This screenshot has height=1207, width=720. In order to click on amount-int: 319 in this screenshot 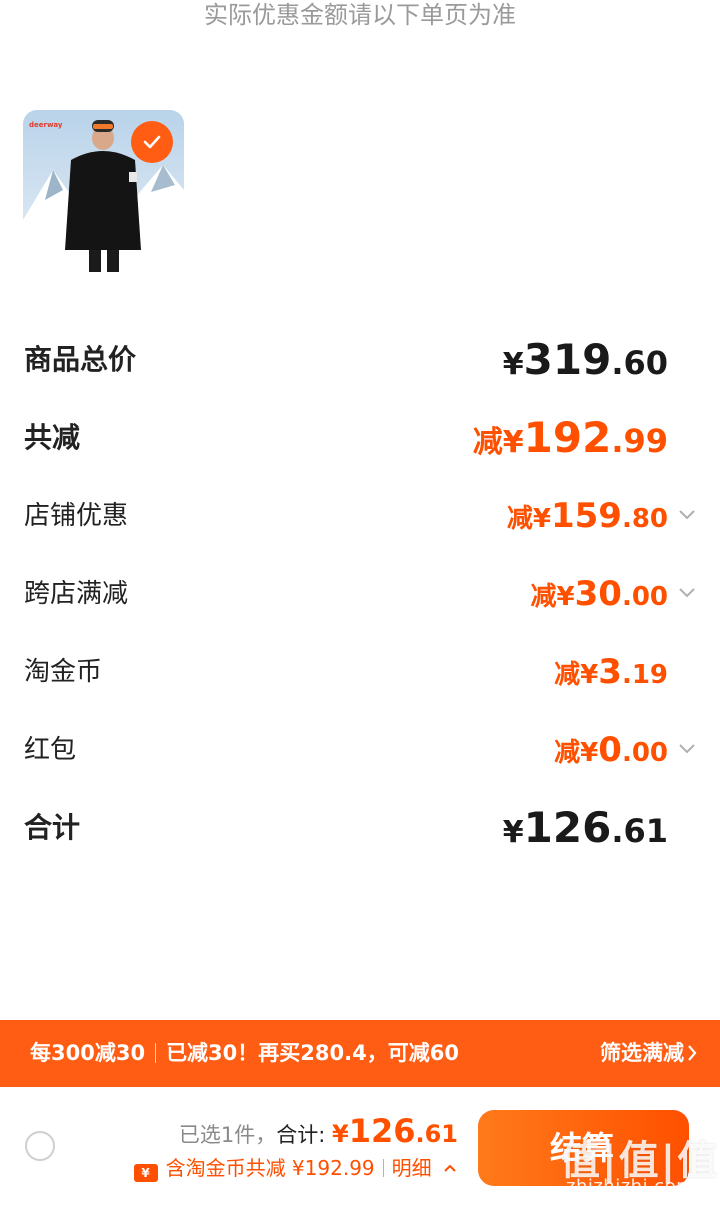, I will do `click(567, 359)`.